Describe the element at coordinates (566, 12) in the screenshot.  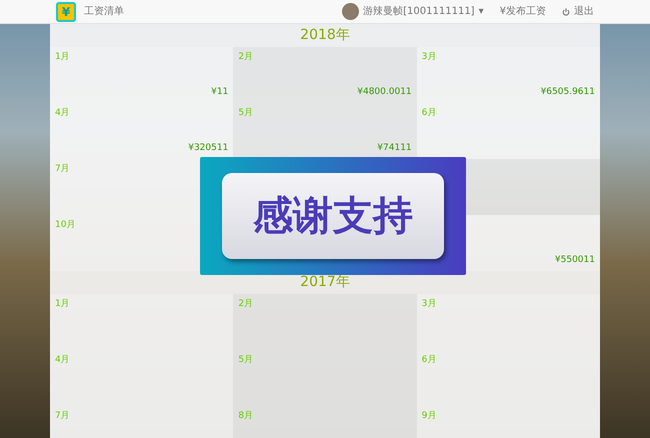
I see `power-icon` at that location.